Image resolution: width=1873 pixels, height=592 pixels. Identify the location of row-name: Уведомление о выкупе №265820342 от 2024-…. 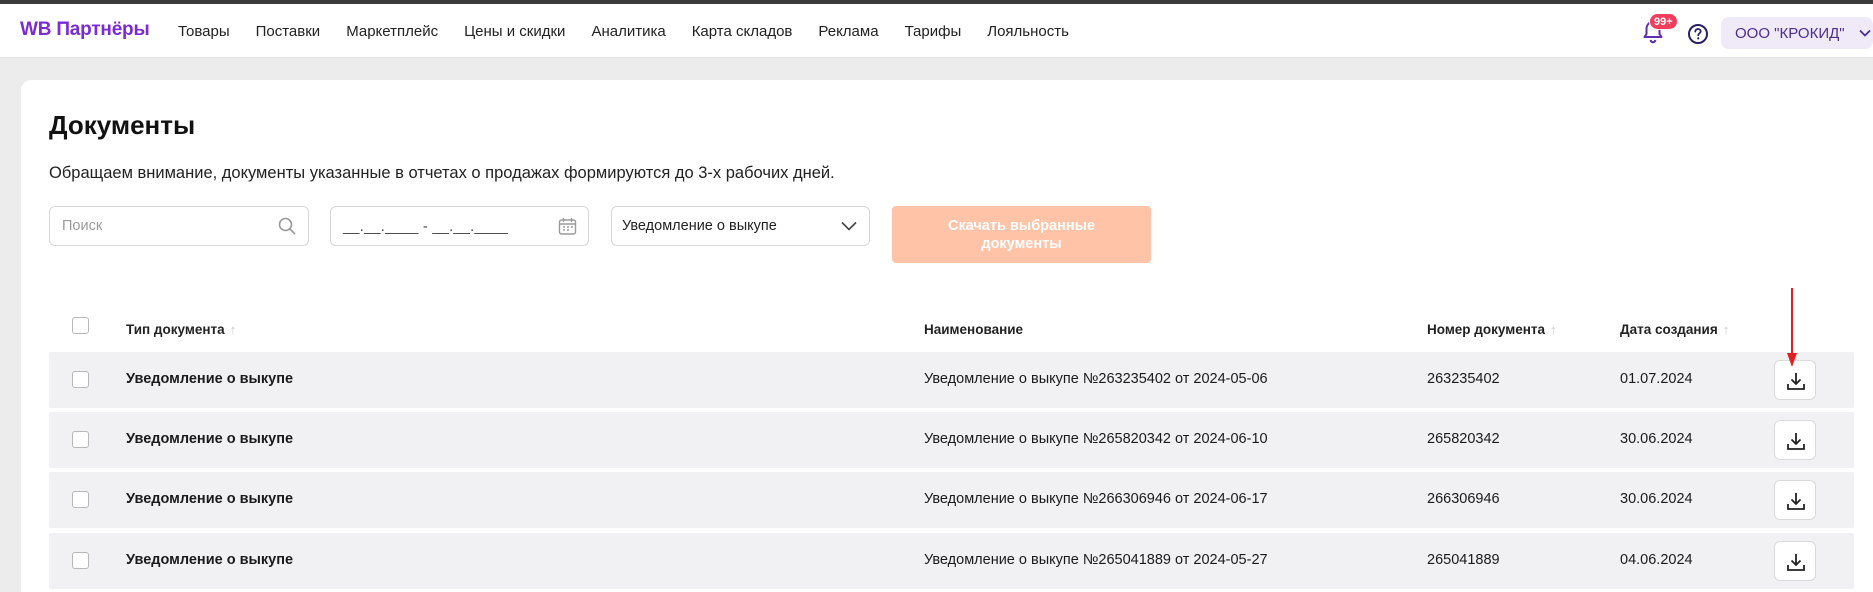
(1096, 439).